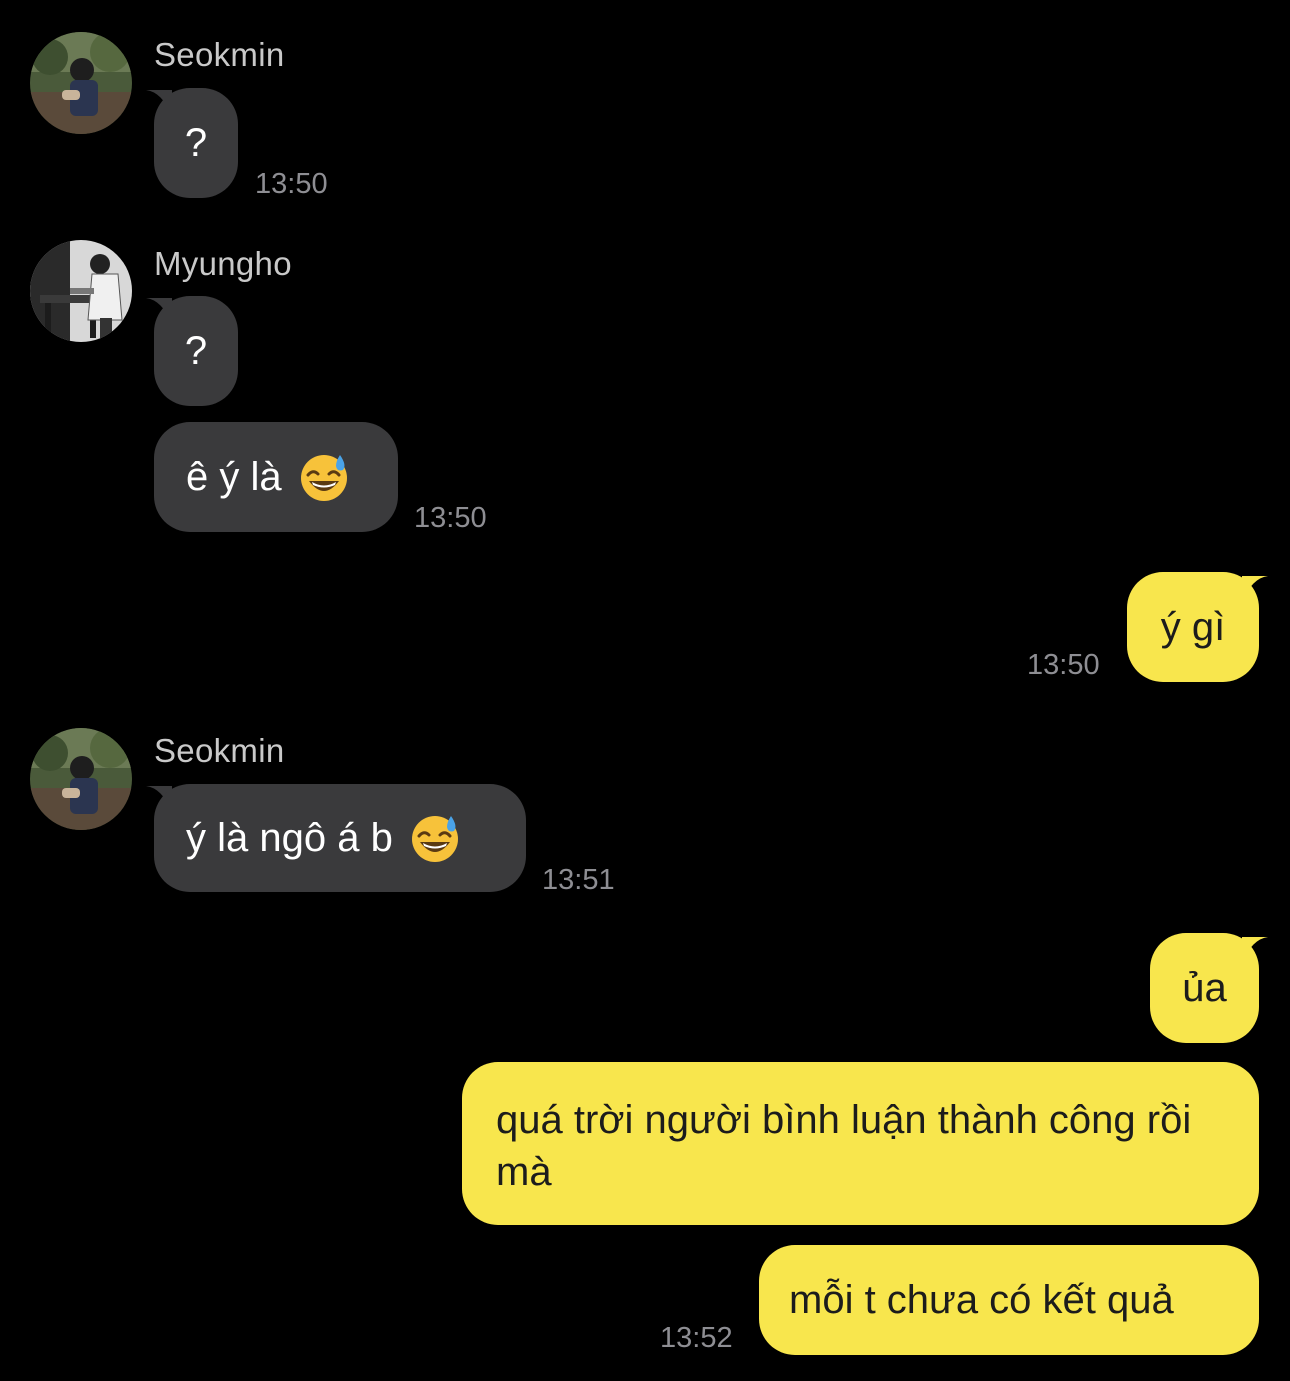  I want to click on message-text: ý gì, so click(1193, 627).